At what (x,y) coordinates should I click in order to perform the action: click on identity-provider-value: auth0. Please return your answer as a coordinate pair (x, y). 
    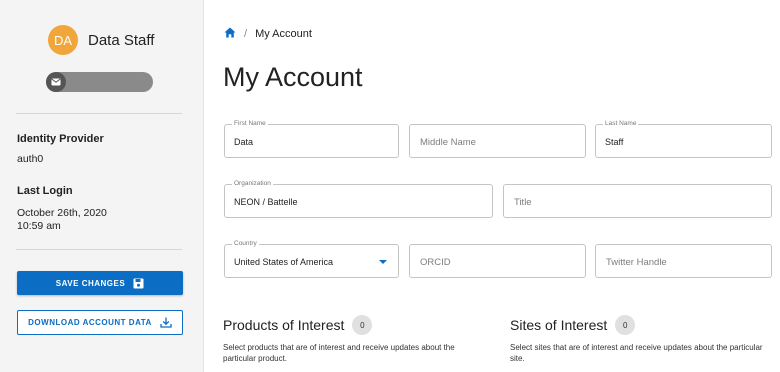
    Looking at the image, I should click on (30, 159).